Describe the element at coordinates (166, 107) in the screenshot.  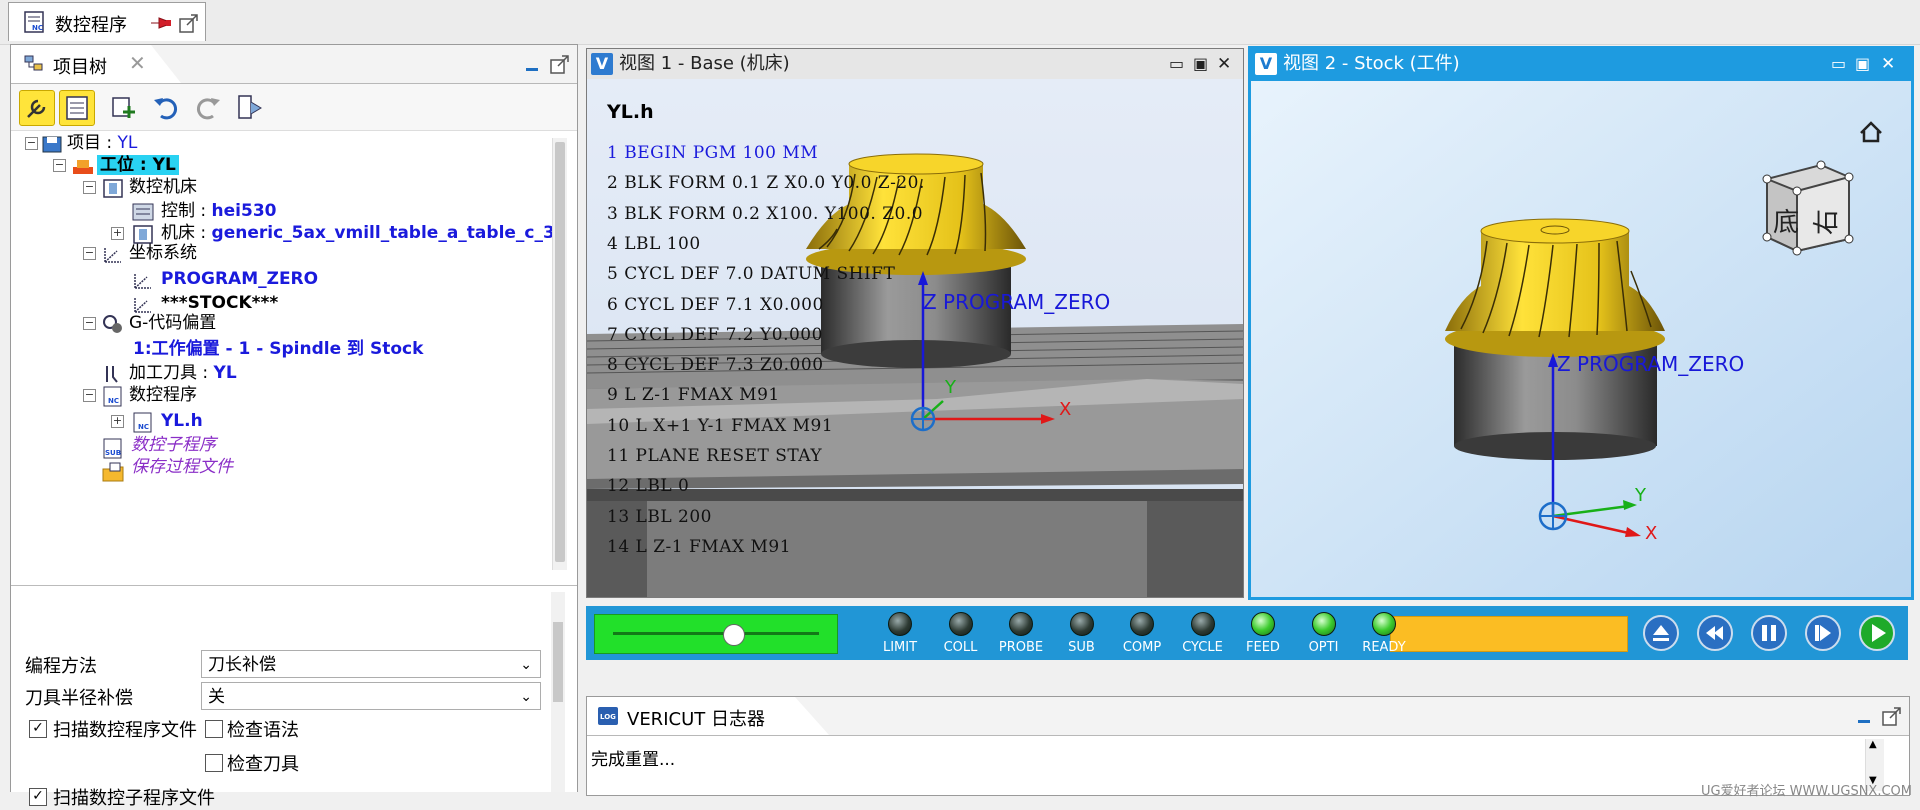
I see `undo-button` at that location.